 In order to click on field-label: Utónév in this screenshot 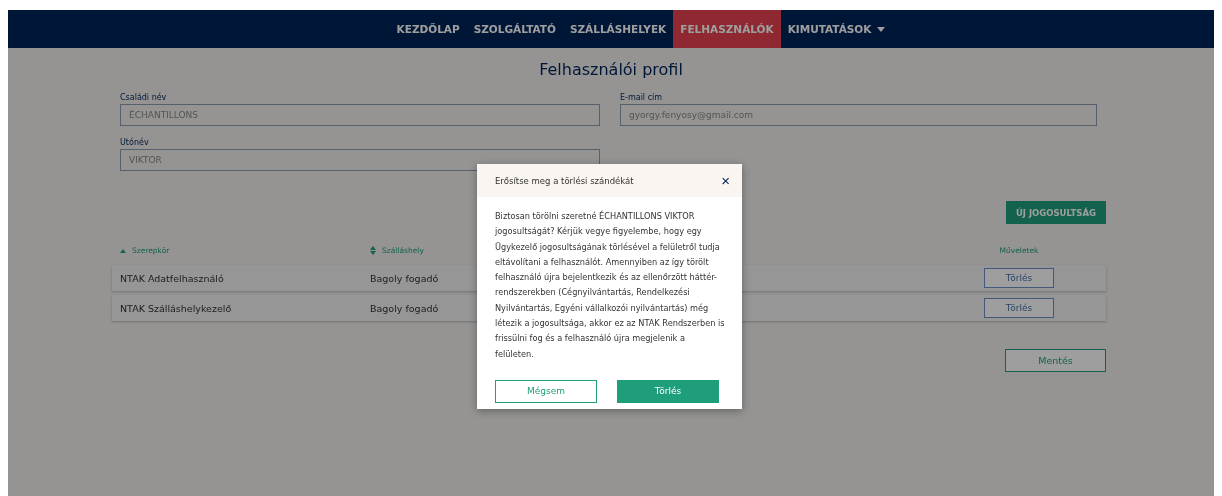, I will do `click(135, 142)`.